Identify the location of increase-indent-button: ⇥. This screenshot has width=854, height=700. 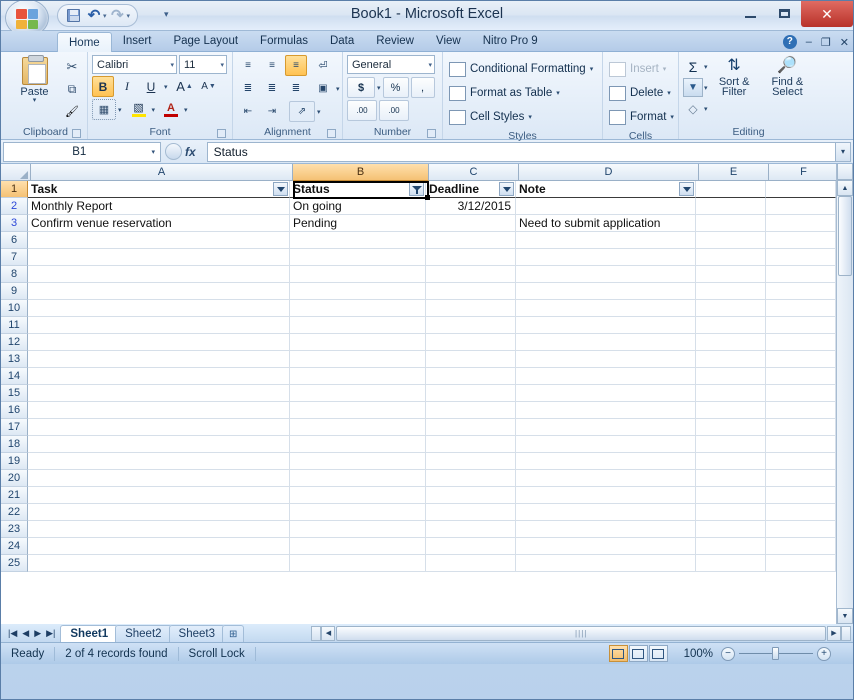
(272, 111).